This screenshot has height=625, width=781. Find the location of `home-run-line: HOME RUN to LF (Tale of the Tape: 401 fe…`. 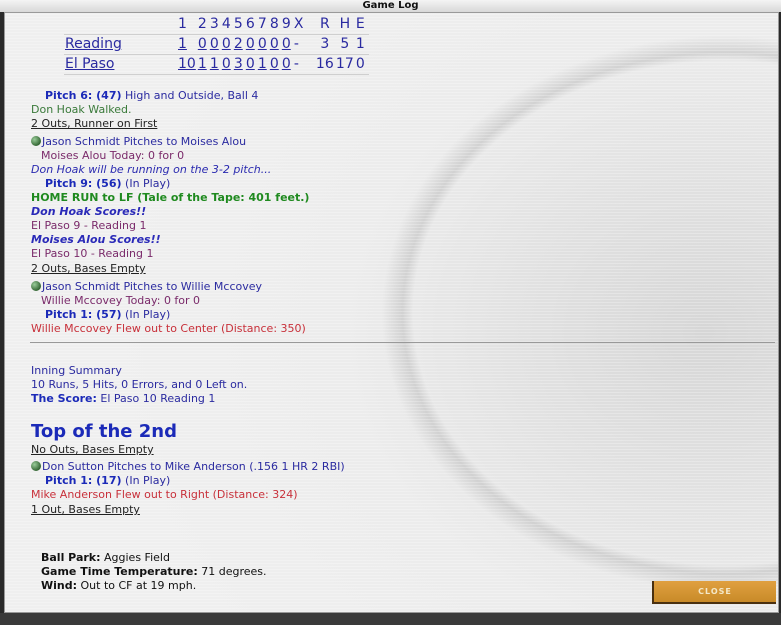

home-run-line: HOME RUN to LF (Tale of the Tape: 401 fe… is located at coordinates (170, 197).